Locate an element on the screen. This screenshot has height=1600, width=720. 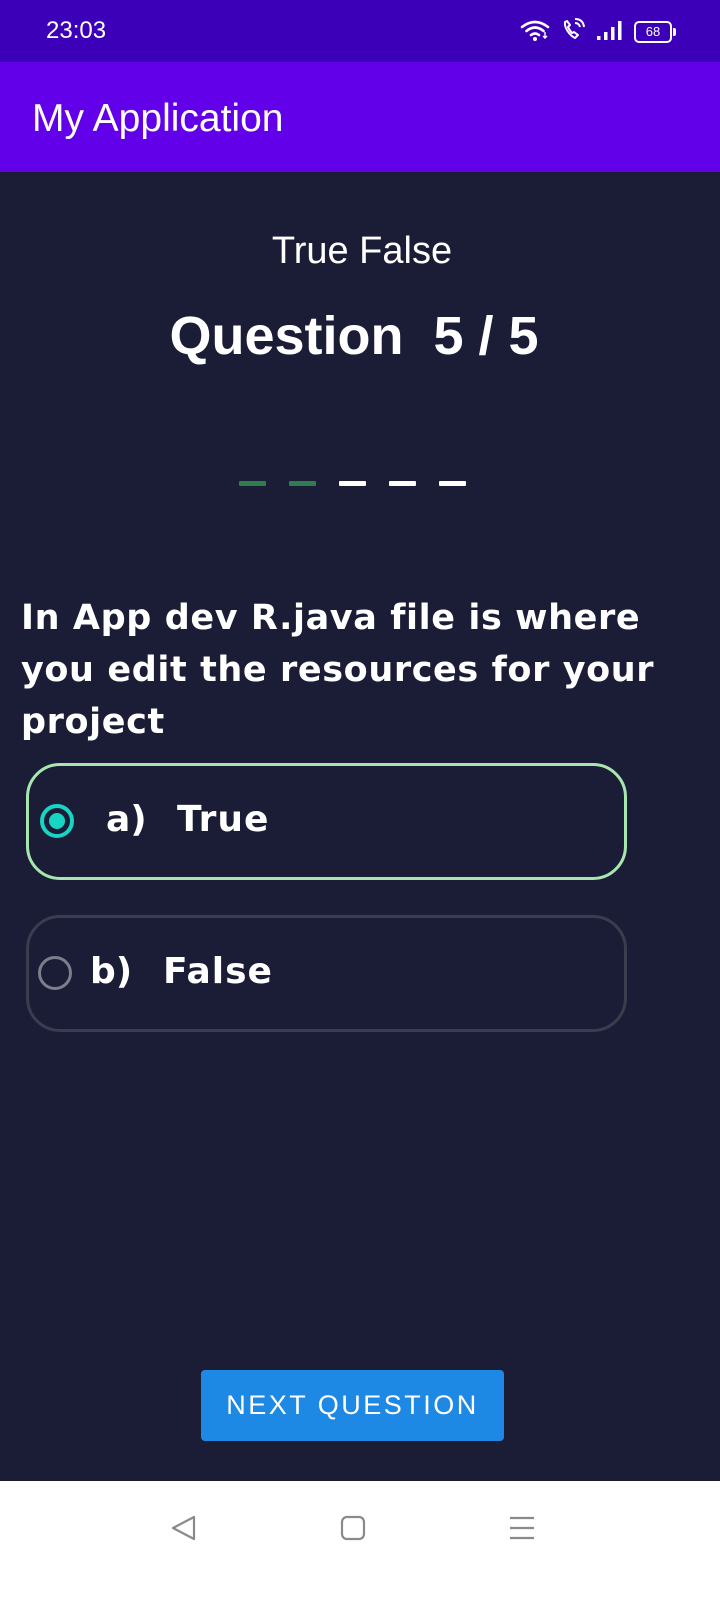
status-time: 23:03 is located at coordinates (76, 30).